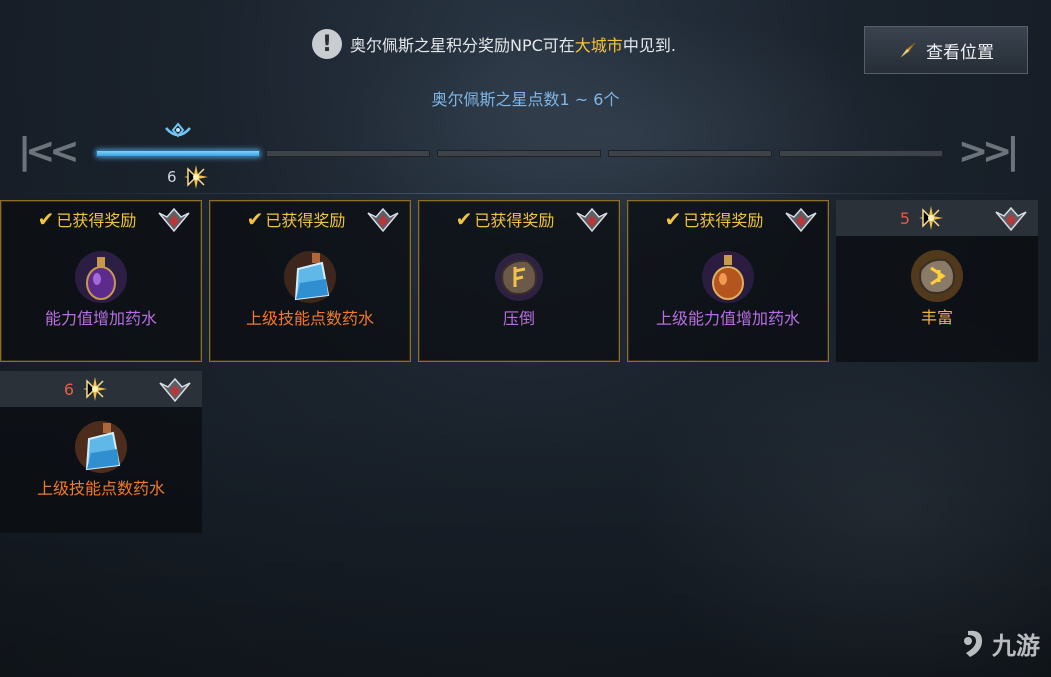 Image resolution: width=1051 pixels, height=677 pixels. Describe the element at coordinates (727, 318) in the screenshot. I see `reward-name: 上级能力值增加药水` at that location.